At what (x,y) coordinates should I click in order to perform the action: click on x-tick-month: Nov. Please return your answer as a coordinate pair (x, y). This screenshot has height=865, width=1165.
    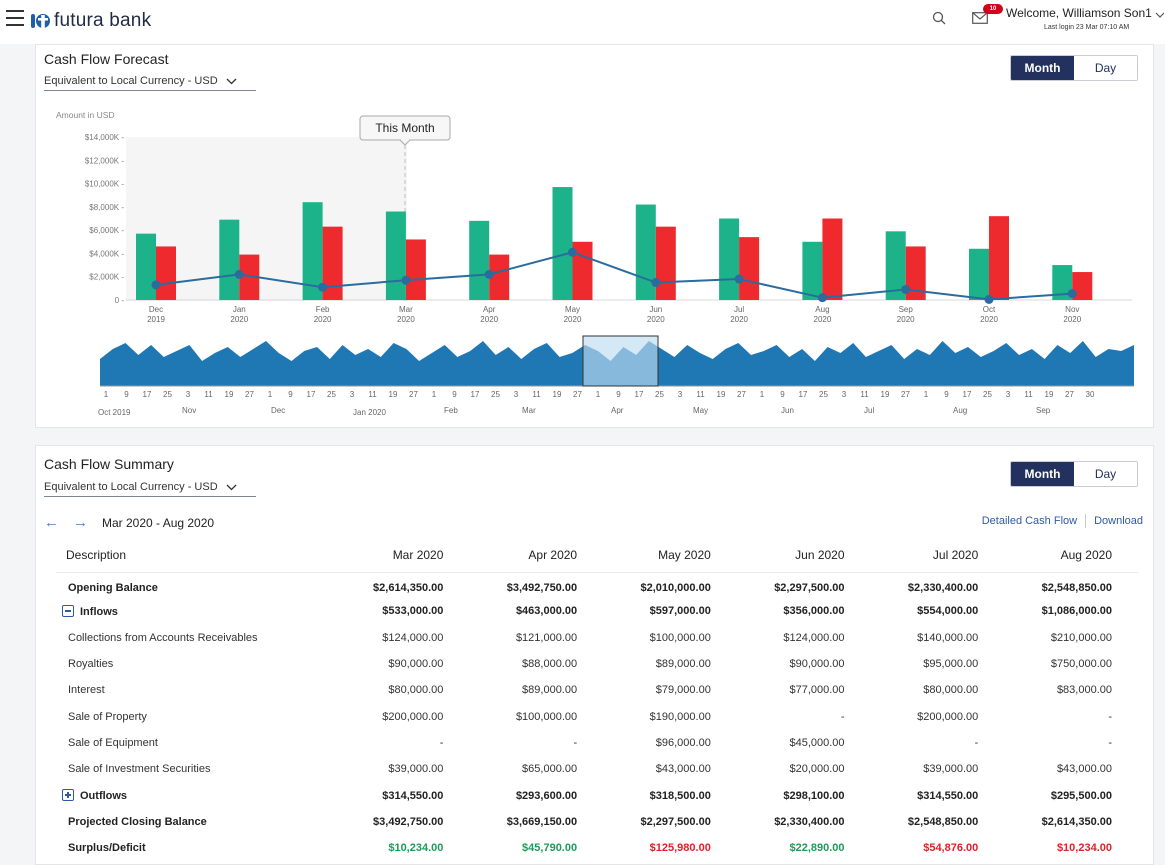
    Looking at the image, I should click on (1072, 309).